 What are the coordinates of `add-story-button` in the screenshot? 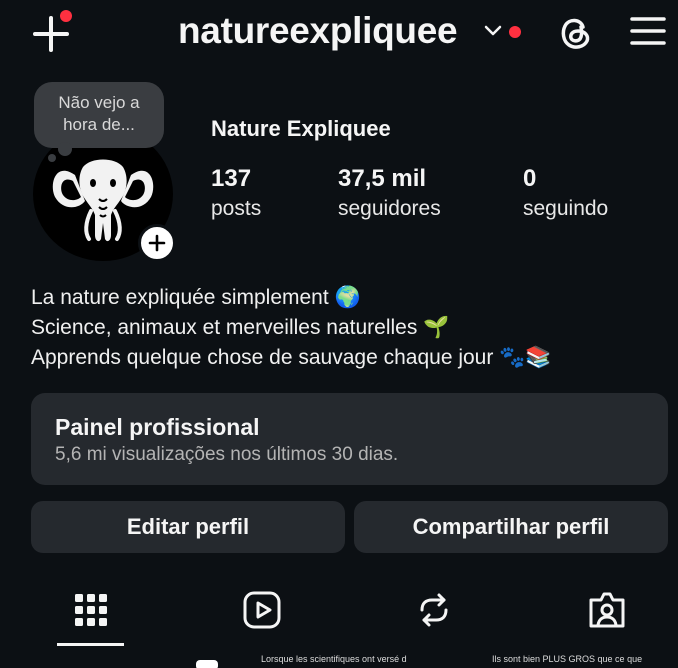 It's located at (157, 243).